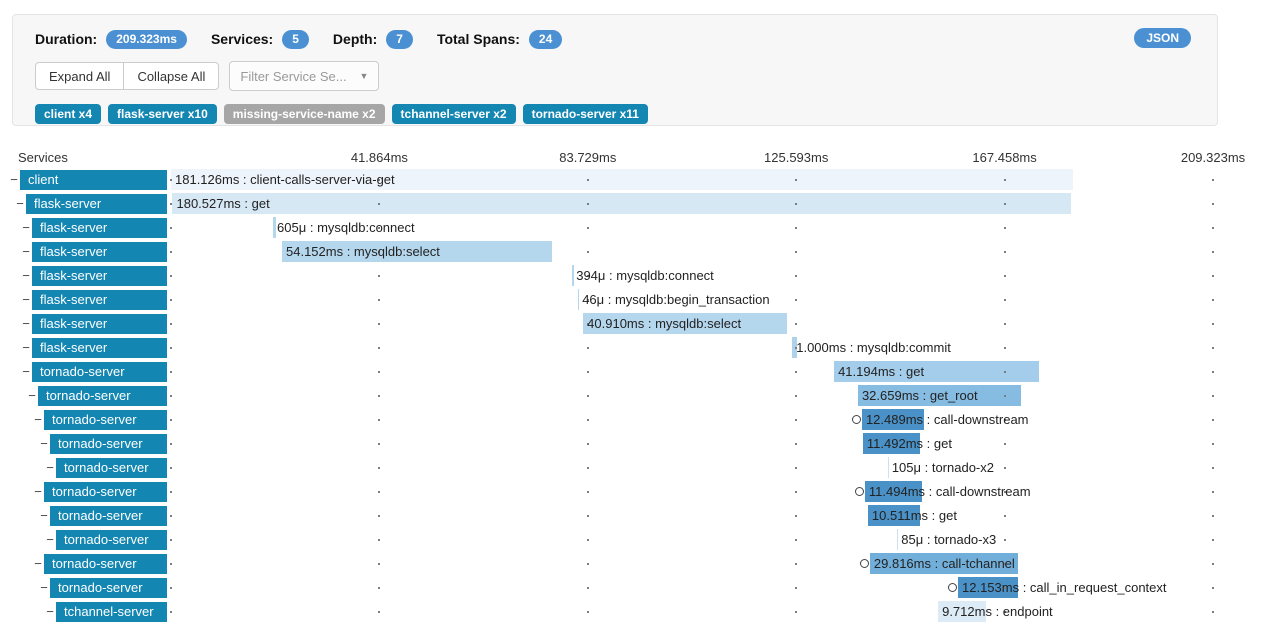 The width and height of the screenshot is (1270, 624). What do you see at coordinates (949, 491) in the screenshot?
I see `span-label: 11.494ms : call-downstream` at bounding box center [949, 491].